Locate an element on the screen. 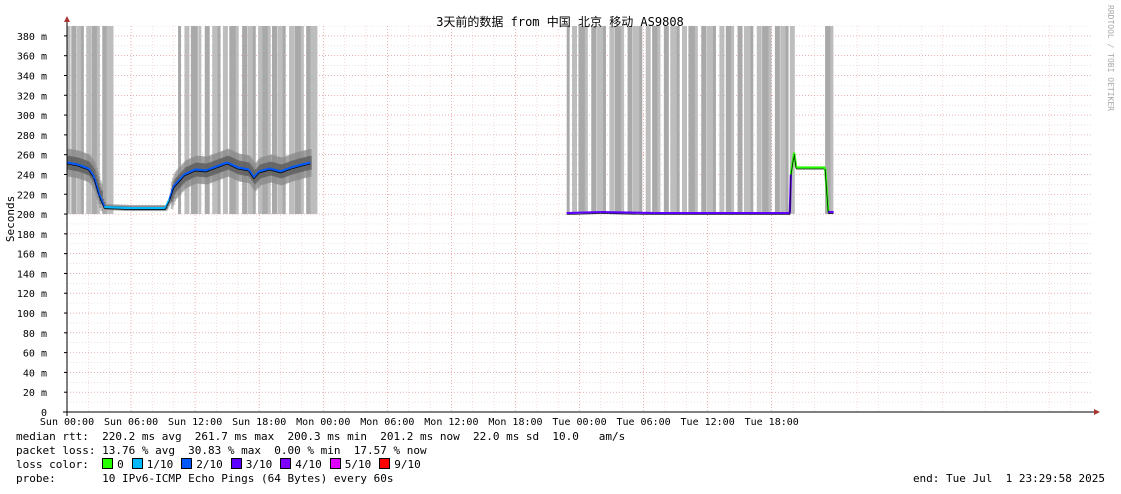 This screenshot has width=1121, height=494. loss-color-label: loss color: is located at coordinates (52, 464).